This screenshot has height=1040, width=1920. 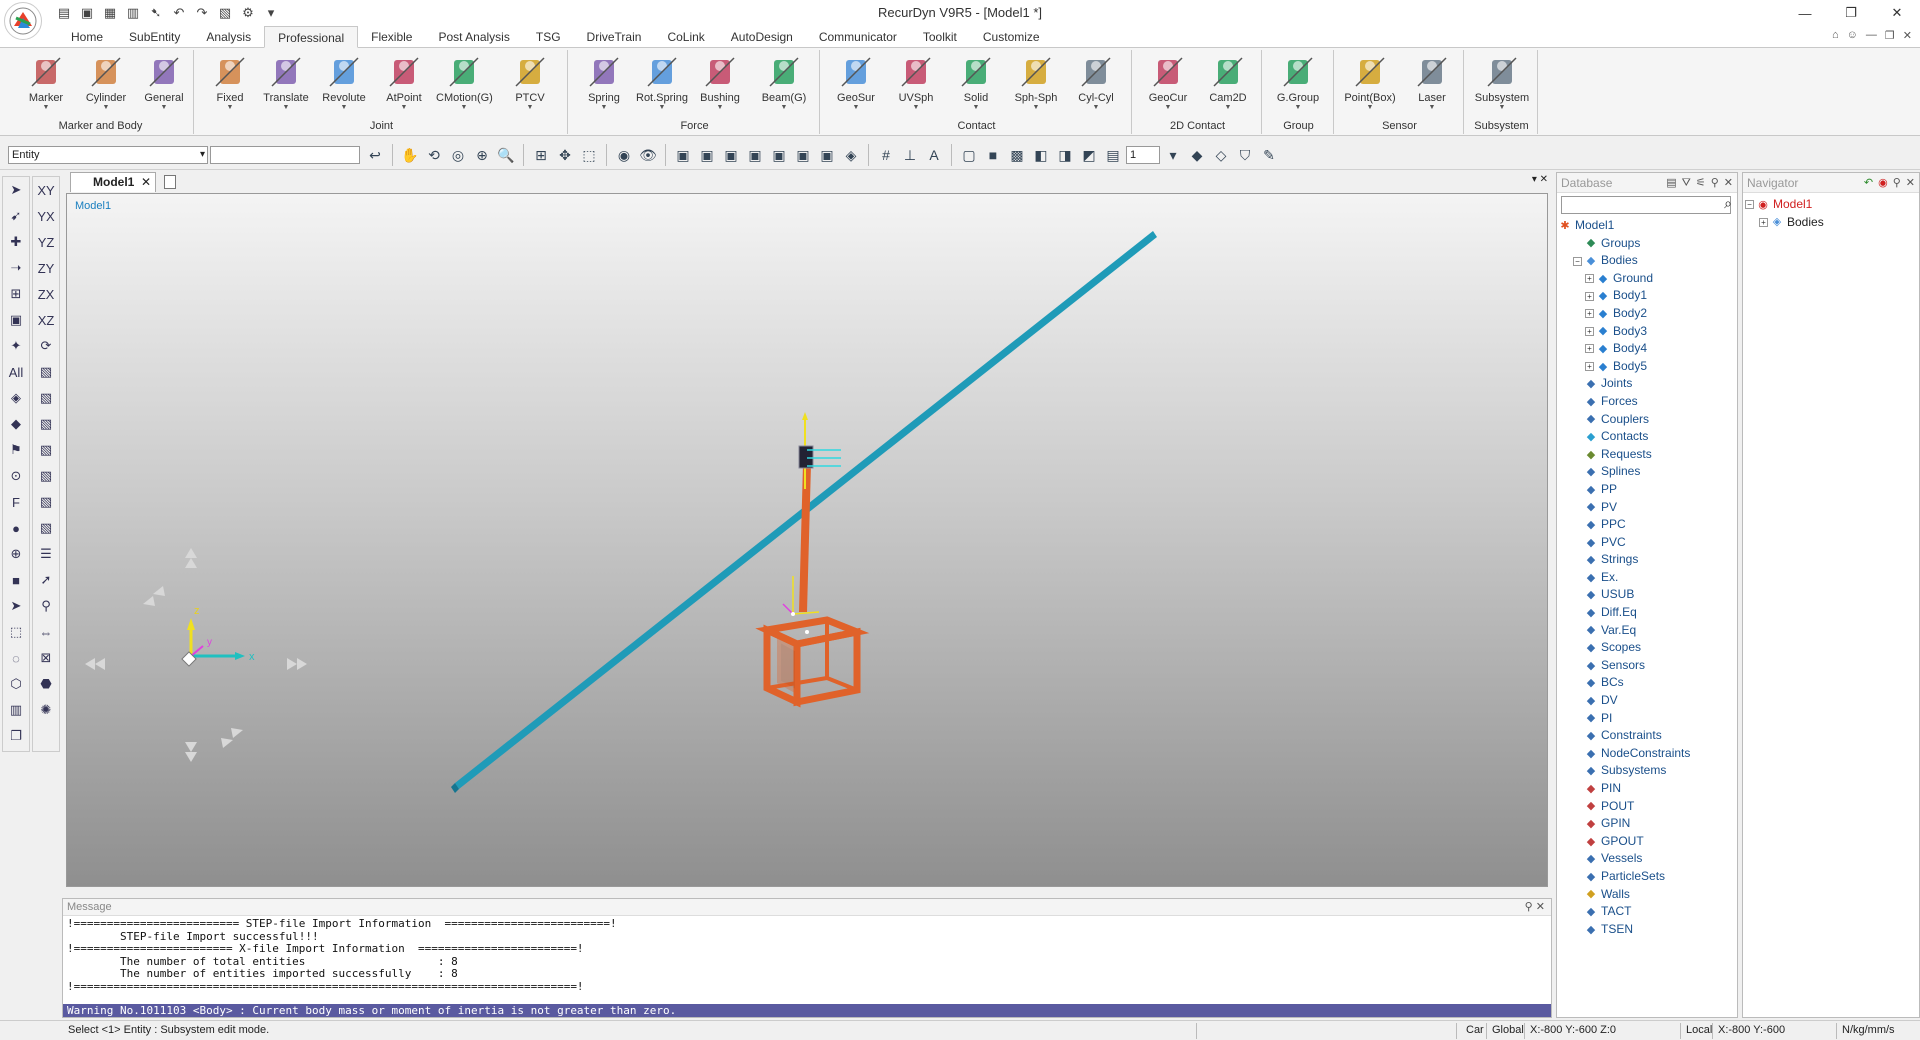 I want to click on view-number-select: 1, so click(x=1143, y=155).